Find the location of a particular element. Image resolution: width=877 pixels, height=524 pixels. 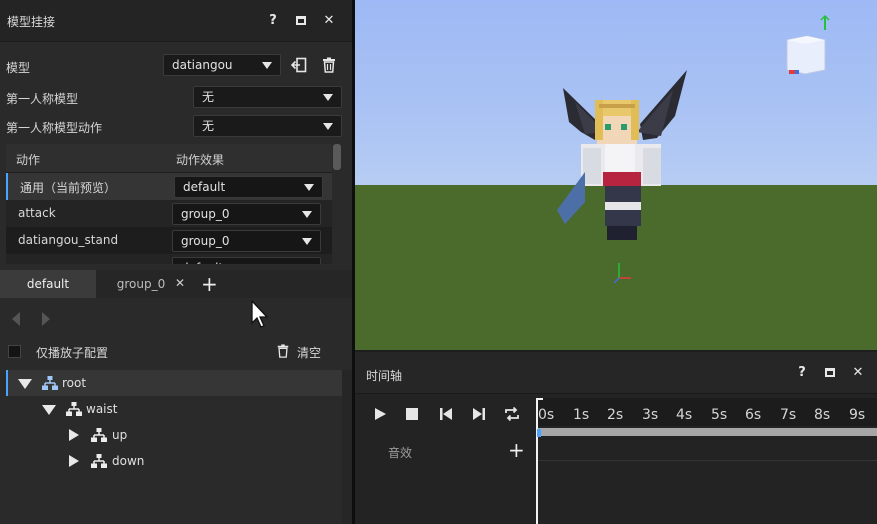

play-icon is located at coordinates (380, 414).